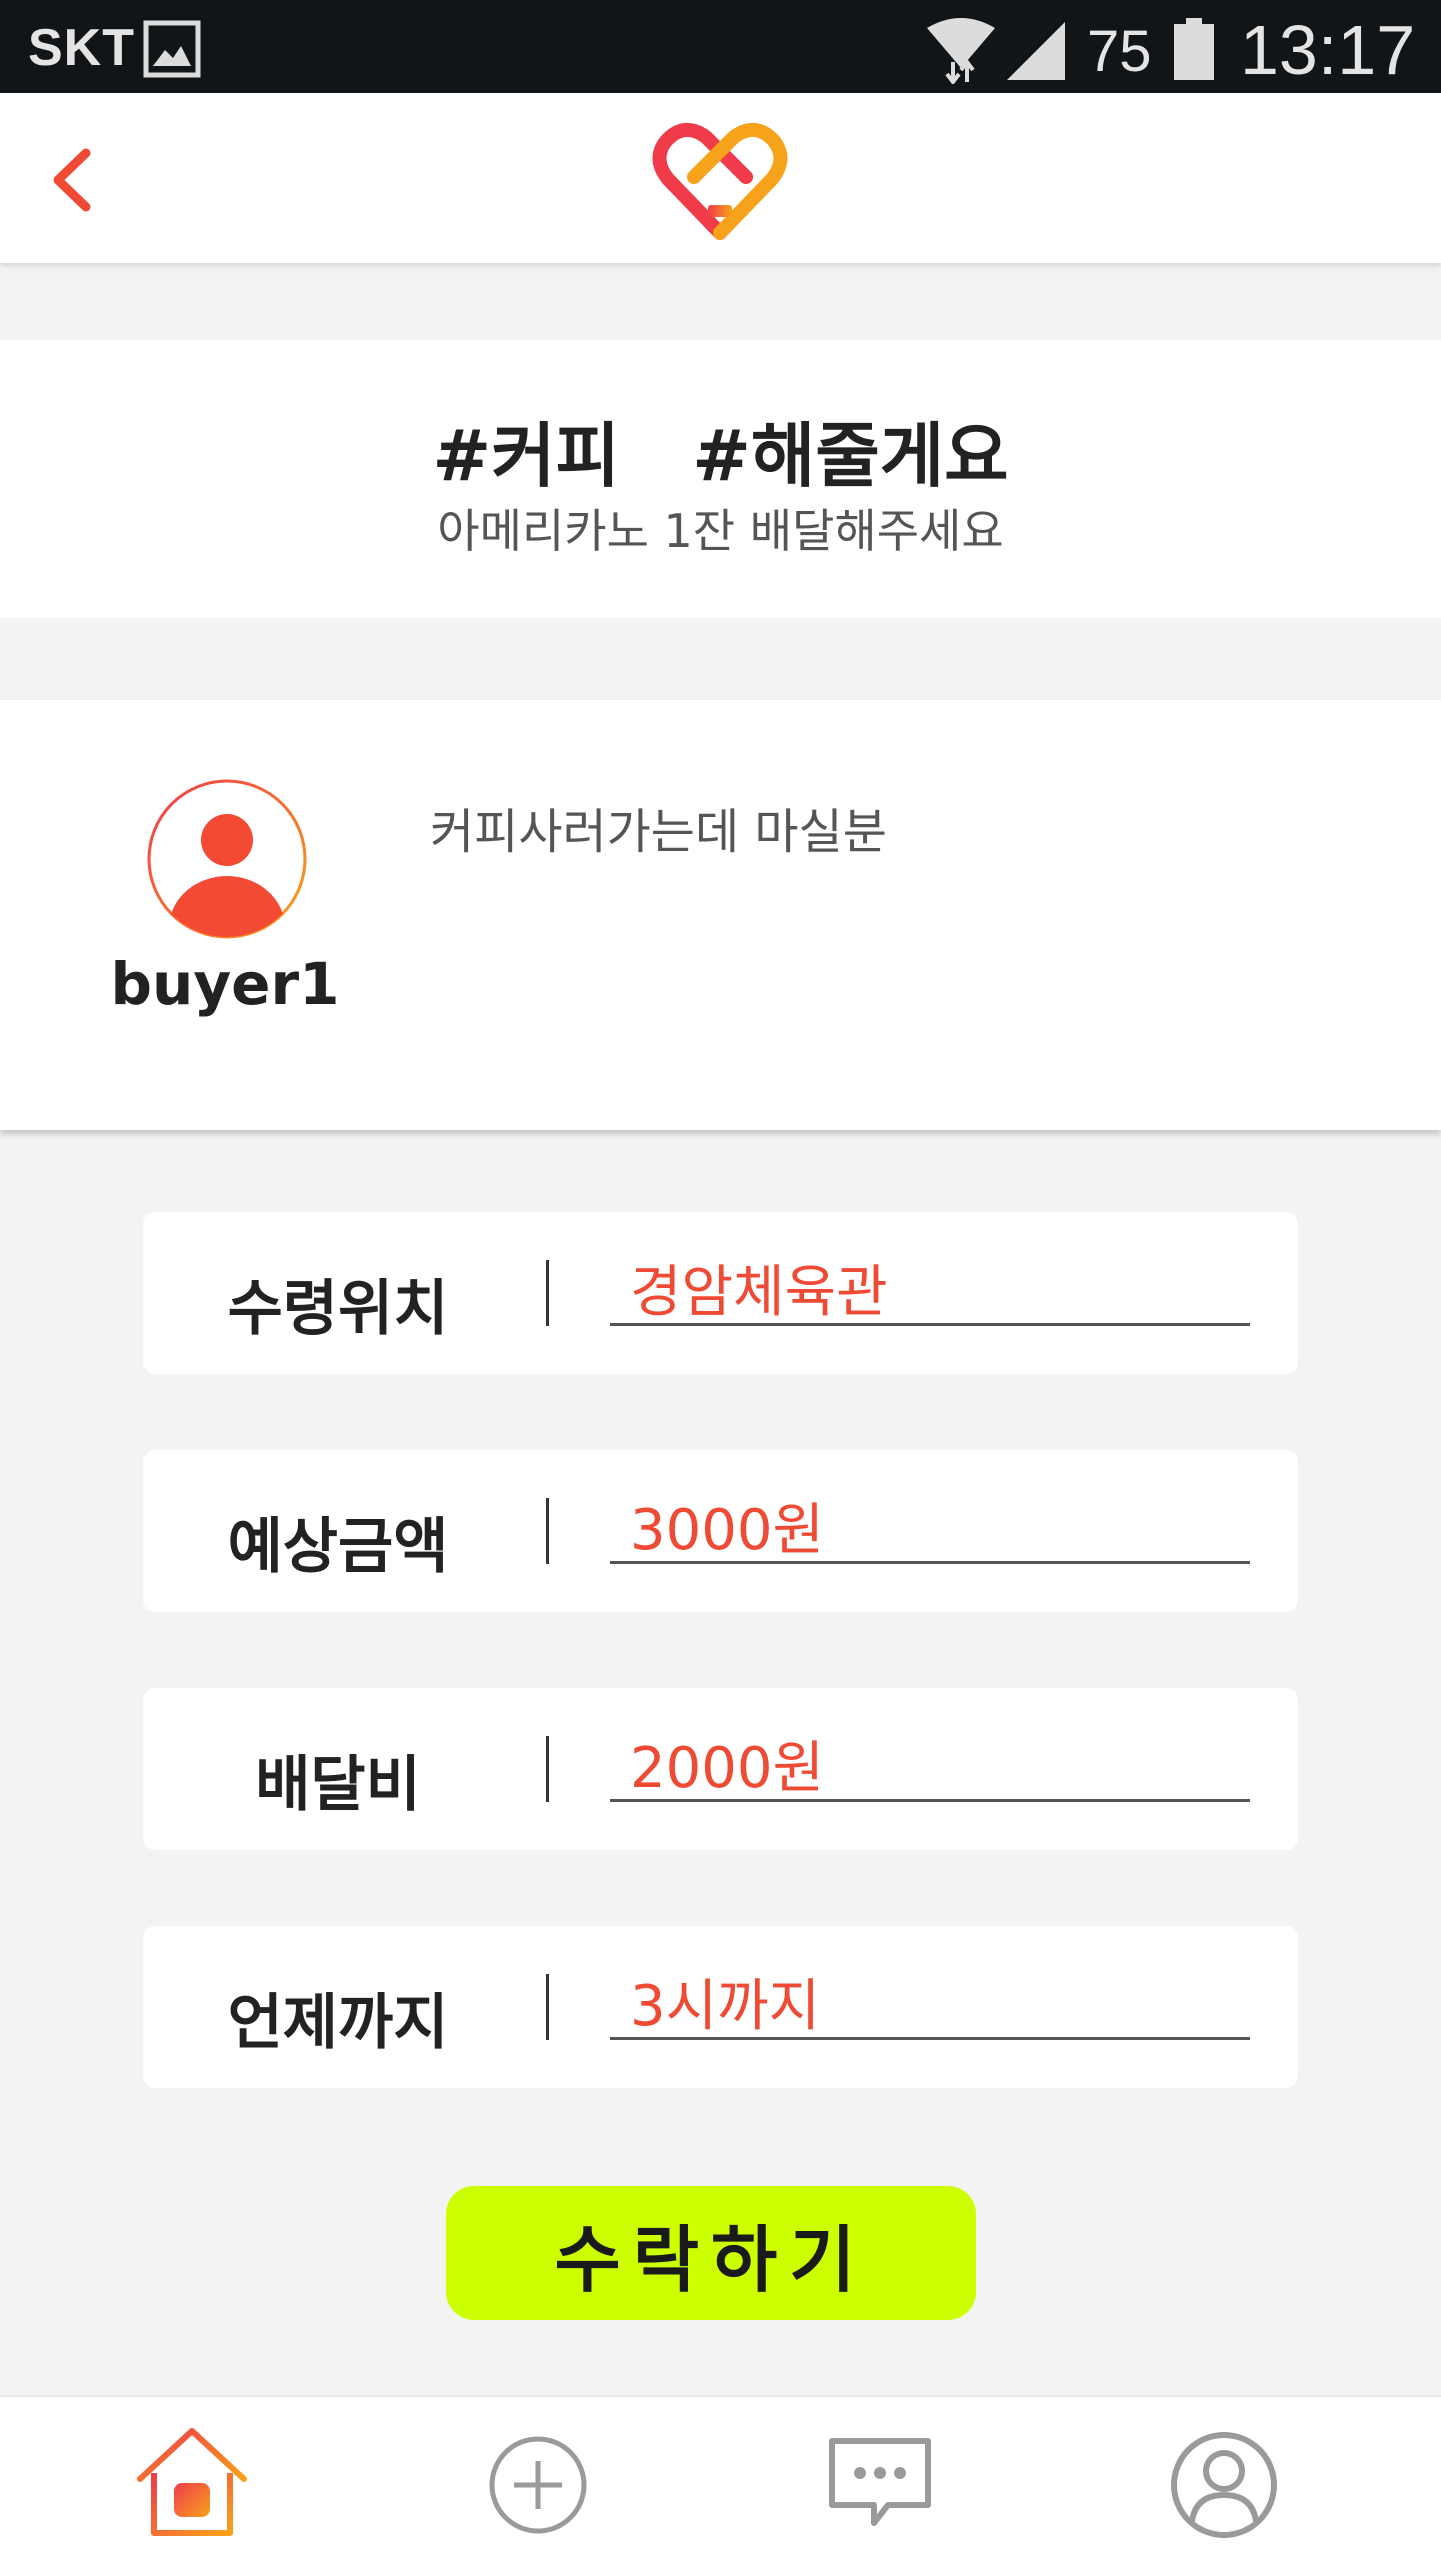  What do you see at coordinates (961, 51) in the screenshot?
I see `wifi-icon` at bounding box center [961, 51].